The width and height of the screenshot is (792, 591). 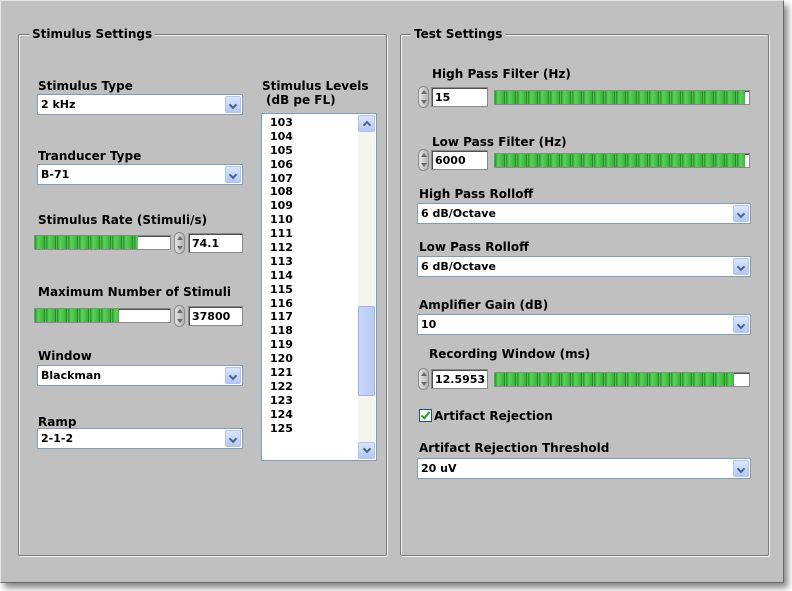 What do you see at coordinates (281, 192) in the screenshot?
I see `stimulus-level-item: 108` at bounding box center [281, 192].